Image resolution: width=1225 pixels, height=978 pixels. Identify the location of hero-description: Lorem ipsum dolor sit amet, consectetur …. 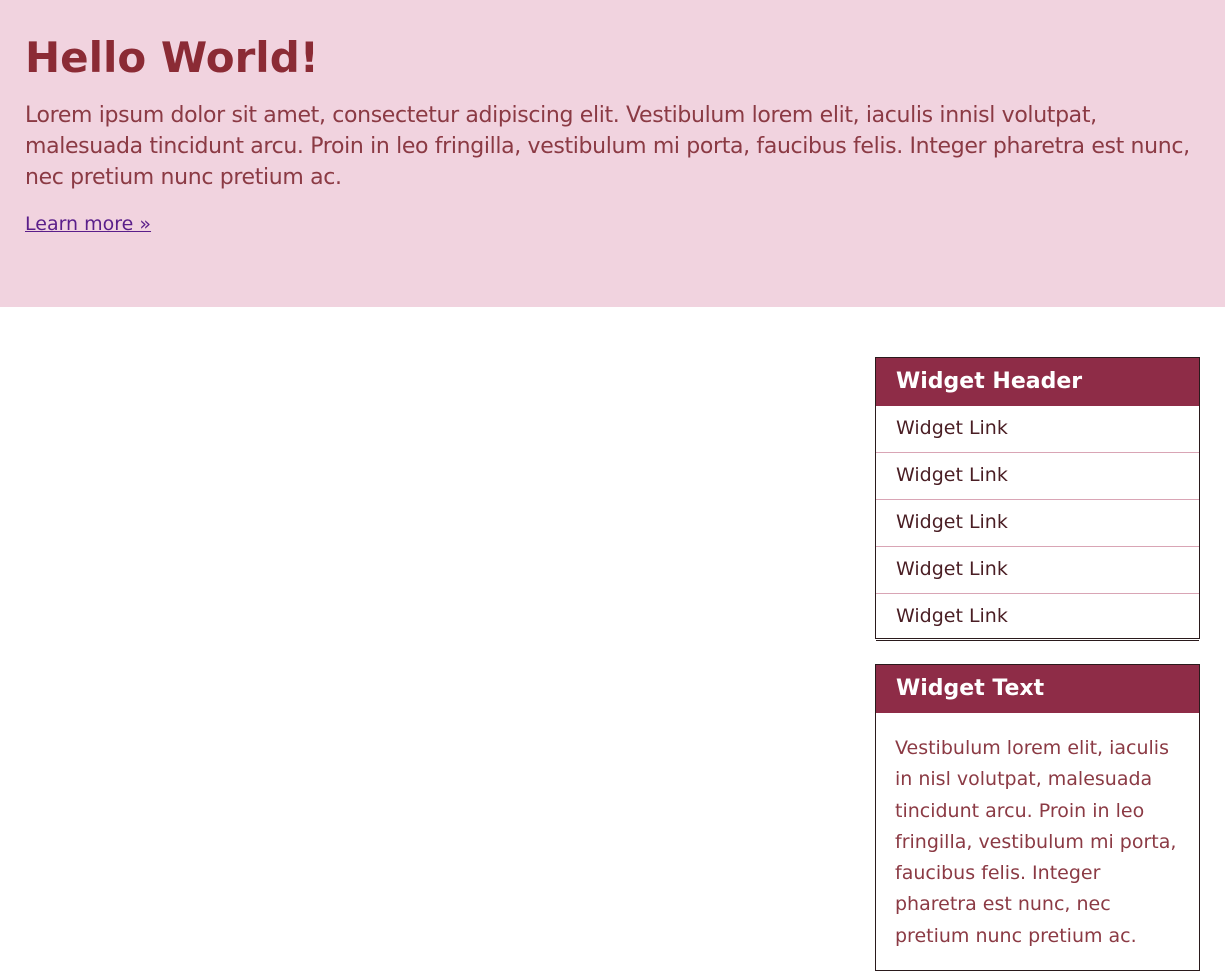
(607, 146).